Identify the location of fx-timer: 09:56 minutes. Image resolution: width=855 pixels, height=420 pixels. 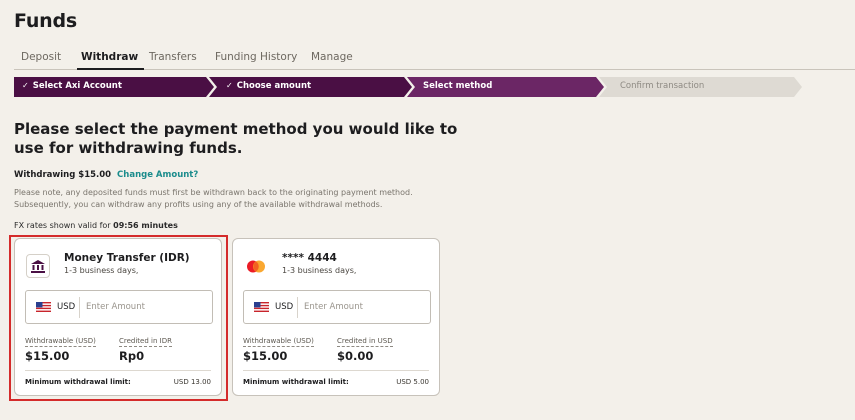
(145, 225).